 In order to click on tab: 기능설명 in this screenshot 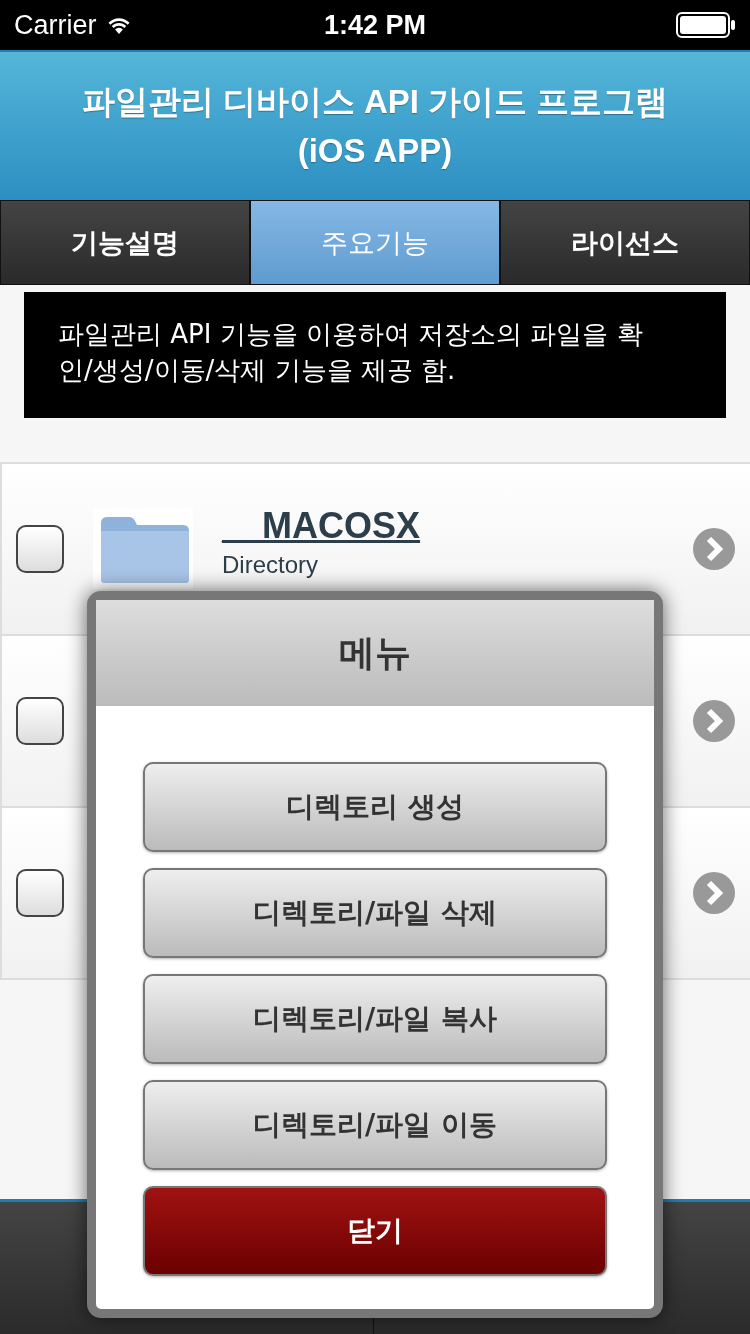, I will do `click(125, 242)`.